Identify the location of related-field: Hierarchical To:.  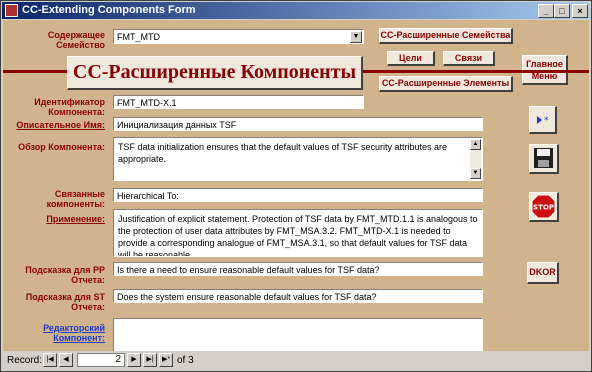
(298, 195).